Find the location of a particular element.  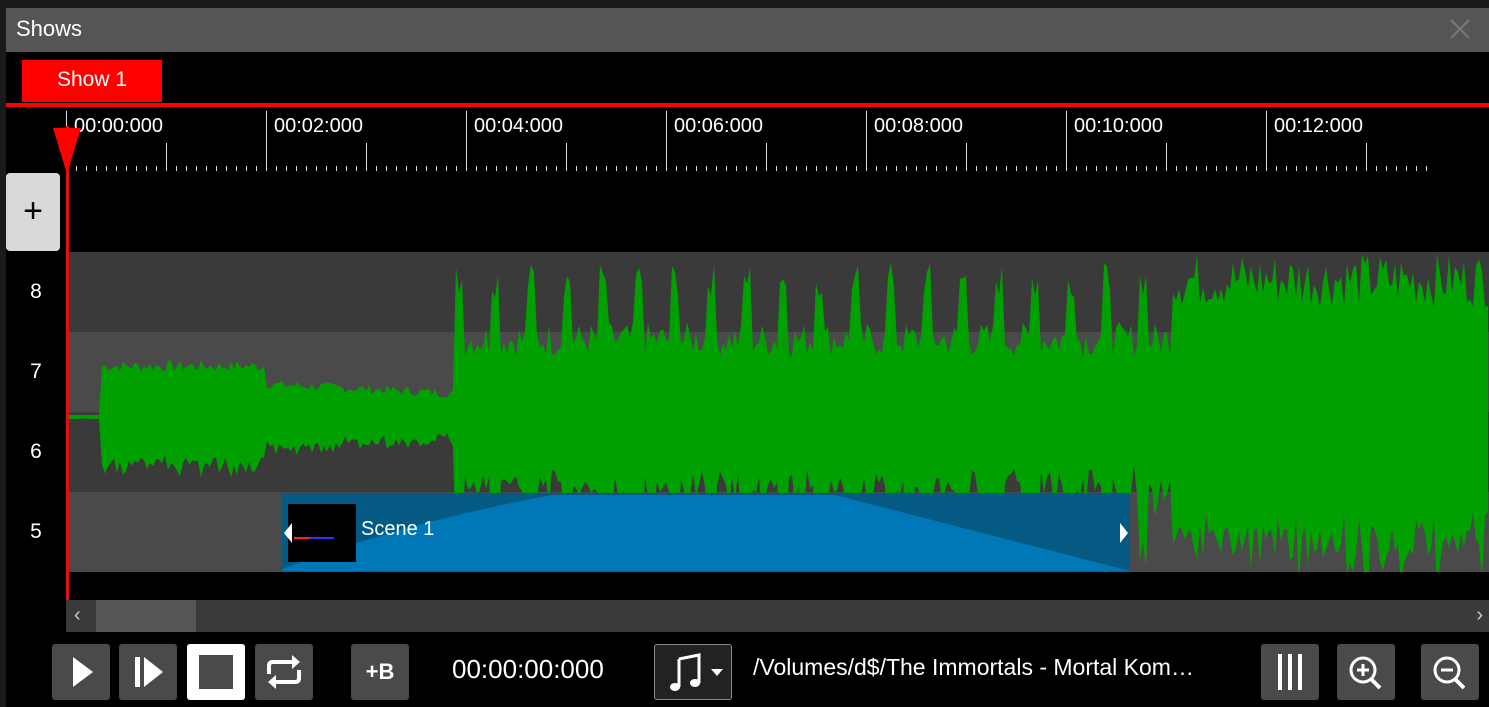

add-blackout-label: +B is located at coordinates (380, 671).